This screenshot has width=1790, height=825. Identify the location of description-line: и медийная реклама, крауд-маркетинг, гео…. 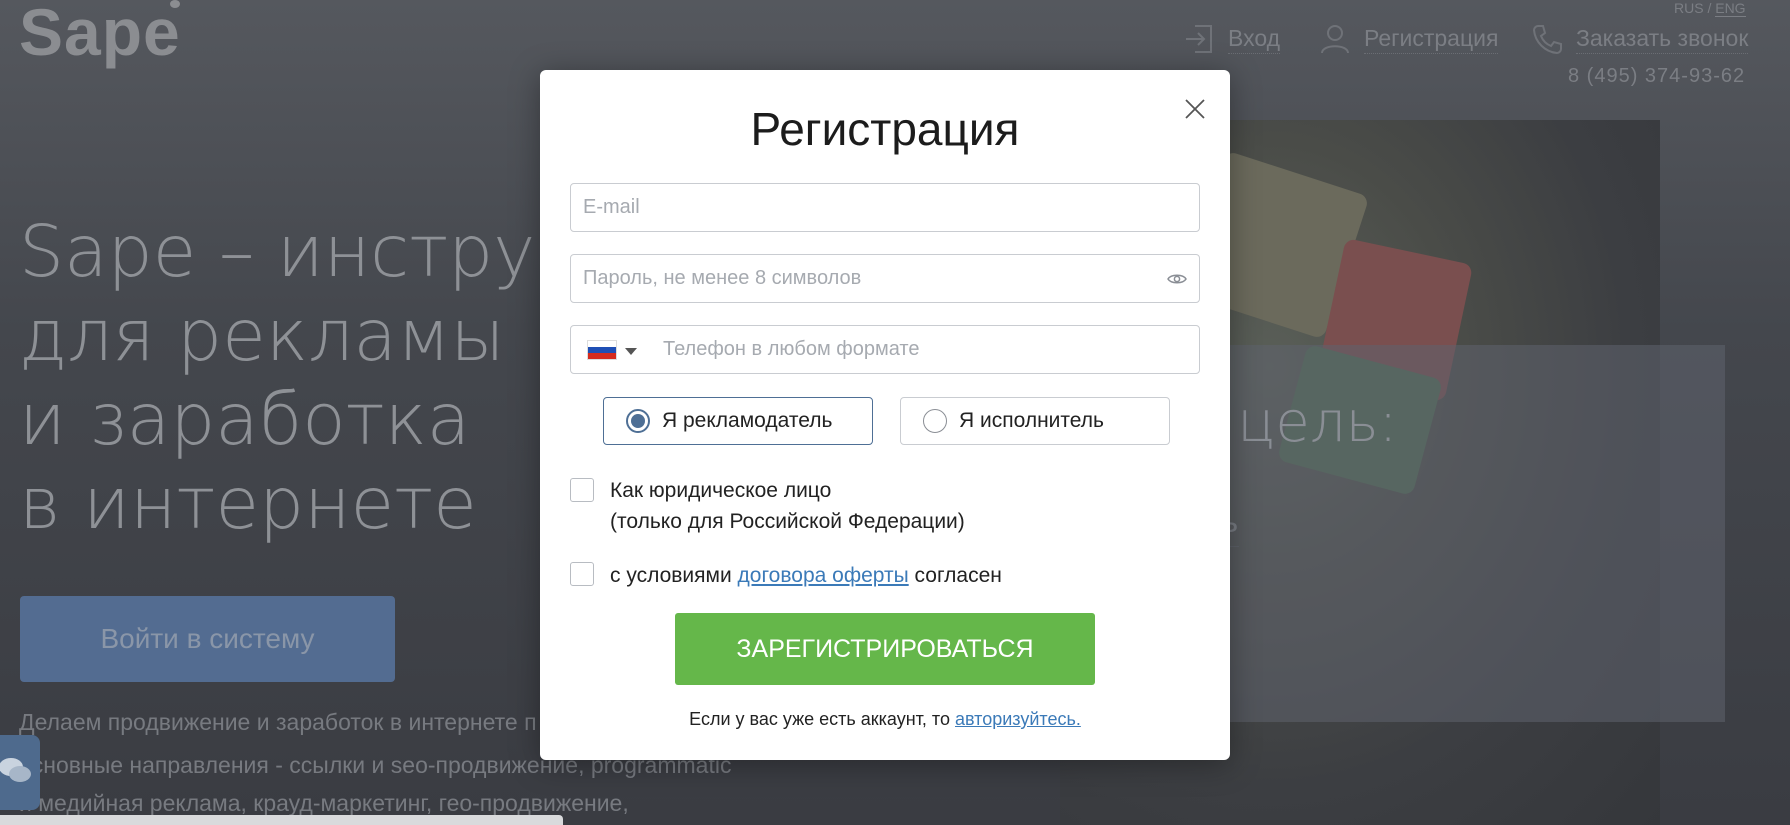
(324, 803).